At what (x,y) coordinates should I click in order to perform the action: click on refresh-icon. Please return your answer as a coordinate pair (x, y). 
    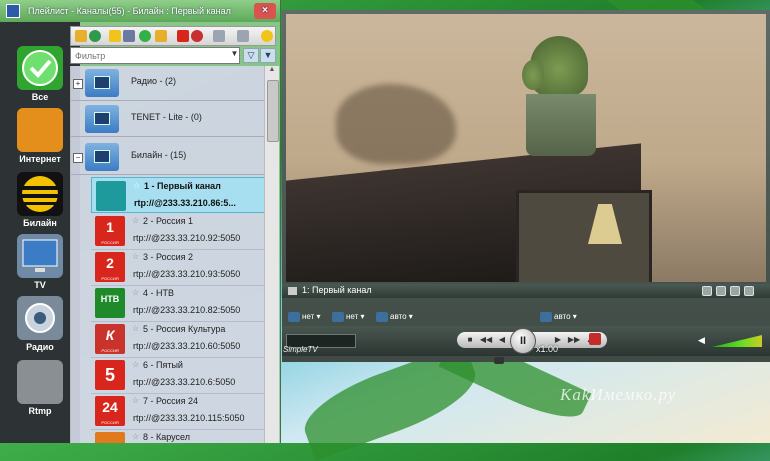
    Looking at the image, I should click on (95, 36).